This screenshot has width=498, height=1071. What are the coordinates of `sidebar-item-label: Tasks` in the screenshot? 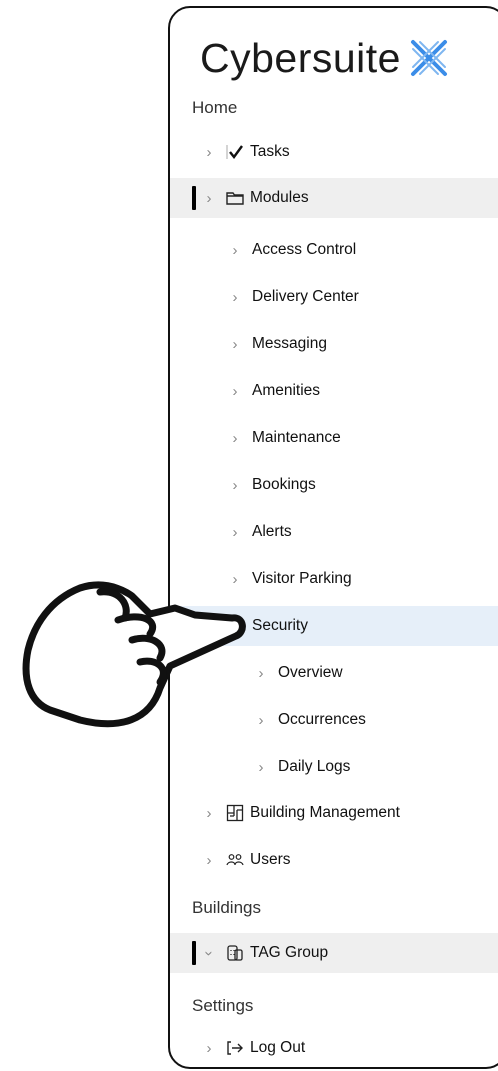 It's located at (270, 151).